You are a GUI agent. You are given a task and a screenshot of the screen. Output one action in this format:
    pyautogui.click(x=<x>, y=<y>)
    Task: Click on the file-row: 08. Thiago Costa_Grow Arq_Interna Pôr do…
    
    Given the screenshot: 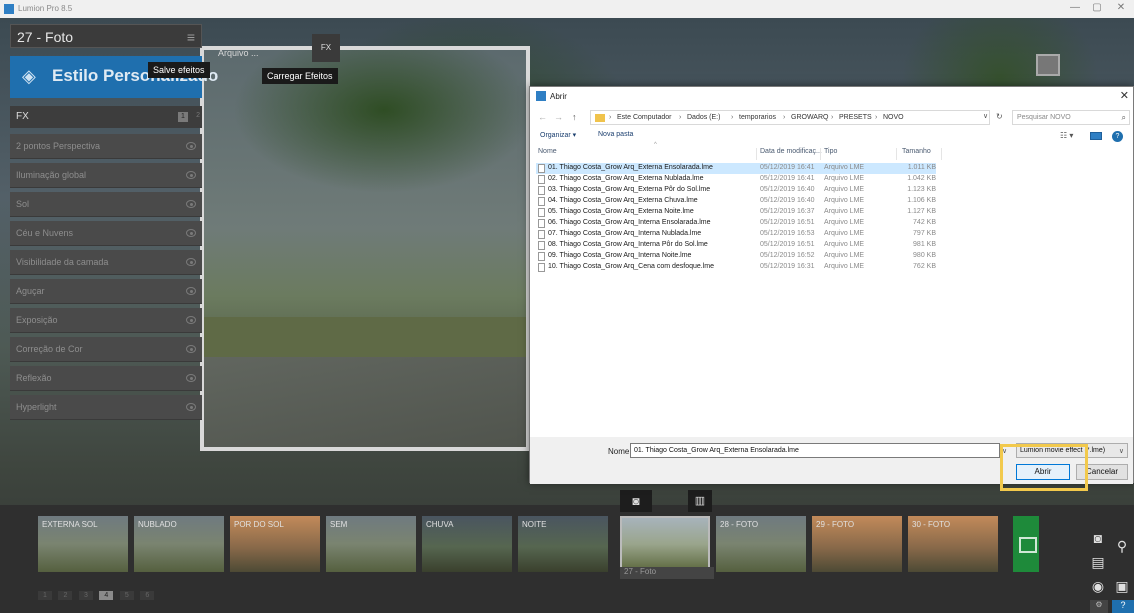 What is the action you would take?
    pyautogui.click(x=736, y=245)
    